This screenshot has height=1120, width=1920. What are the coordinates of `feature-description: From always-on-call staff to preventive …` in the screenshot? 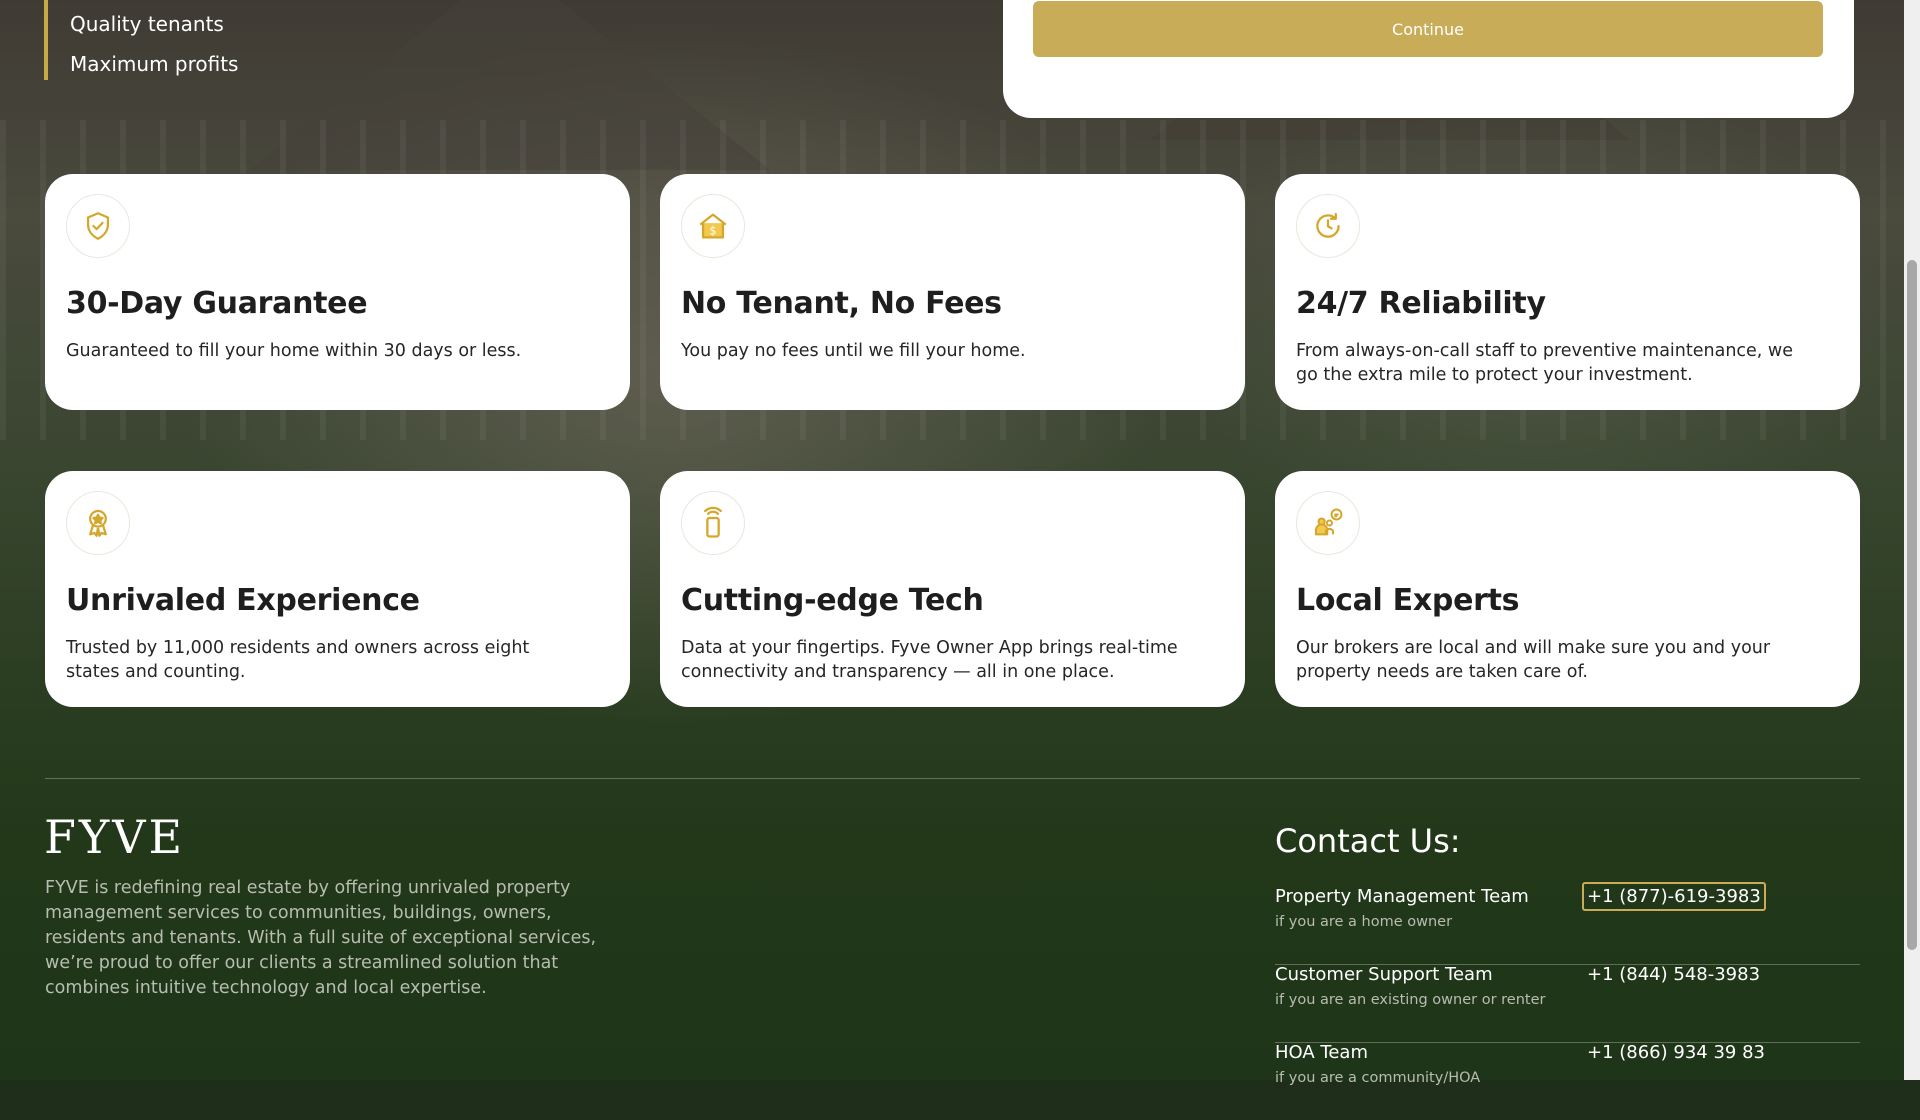 It's located at (1545, 363).